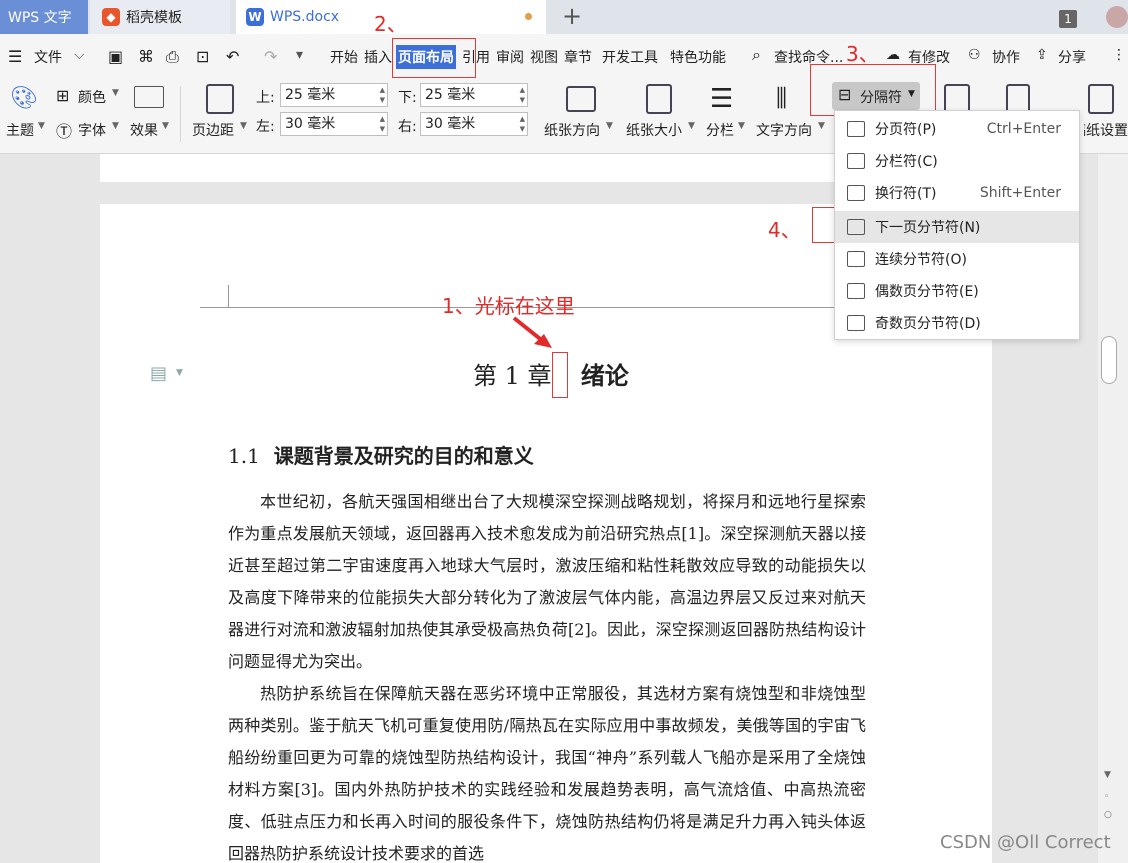 The height and width of the screenshot is (863, 1128). What do you see at coordinates (407, 127) in the screenshot?
I see `right-margin-label: 右:` at bounding box center [407, 127].